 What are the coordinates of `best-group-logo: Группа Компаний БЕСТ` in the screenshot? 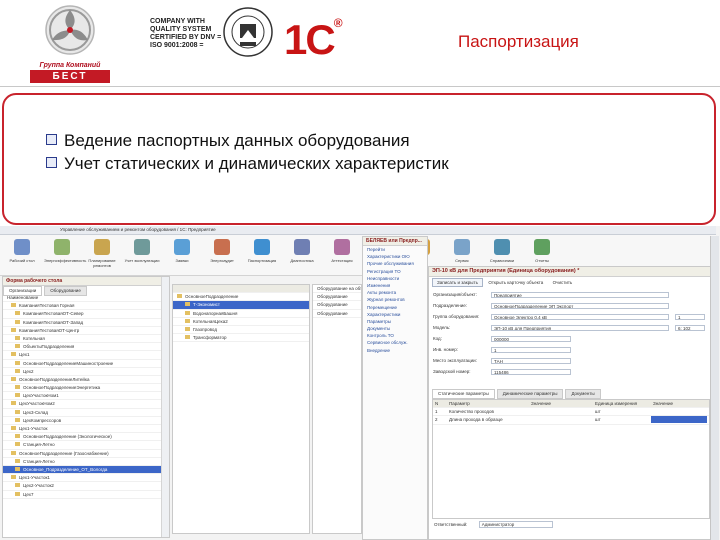 It's located at (70, 44).